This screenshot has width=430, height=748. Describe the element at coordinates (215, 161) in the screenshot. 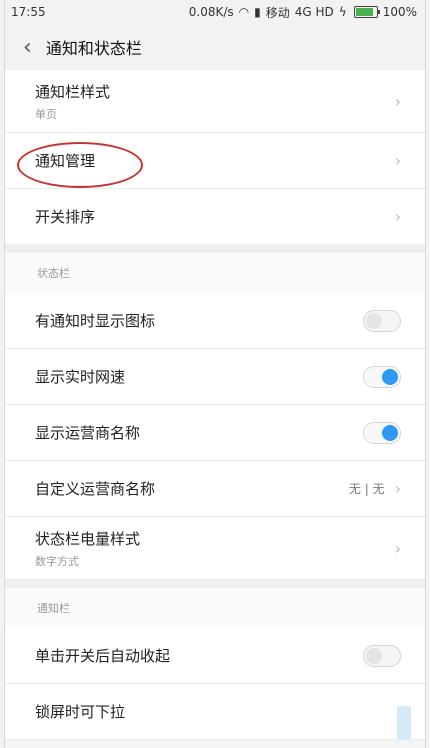

I see `notification-management-item: 通知管理 ›` at that location.